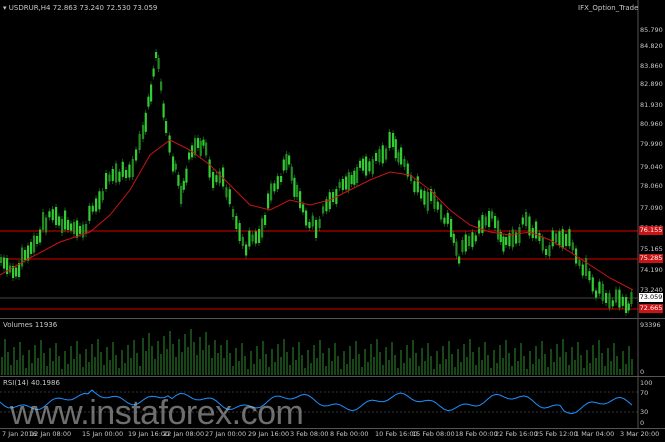  Describe the element at coordinates (651, 45) in the screenshot. I see `price-axis-label: 84.820` at that location.